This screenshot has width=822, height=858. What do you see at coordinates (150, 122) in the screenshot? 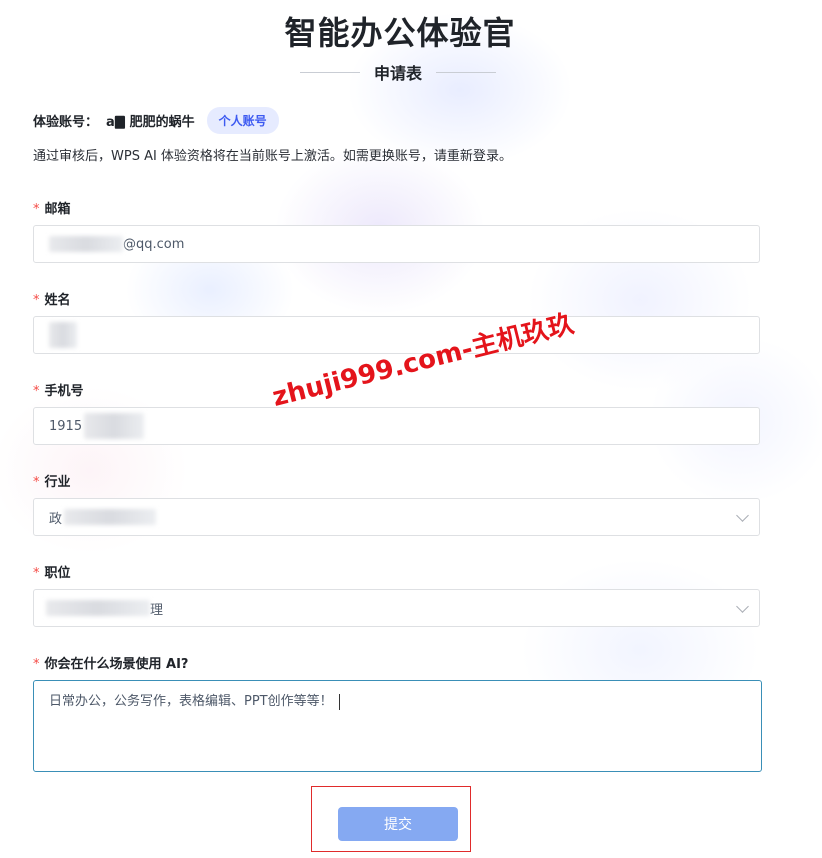
I see `account-name: a🀫 肥肥的蜗牛` at bounding box center [150, 122].